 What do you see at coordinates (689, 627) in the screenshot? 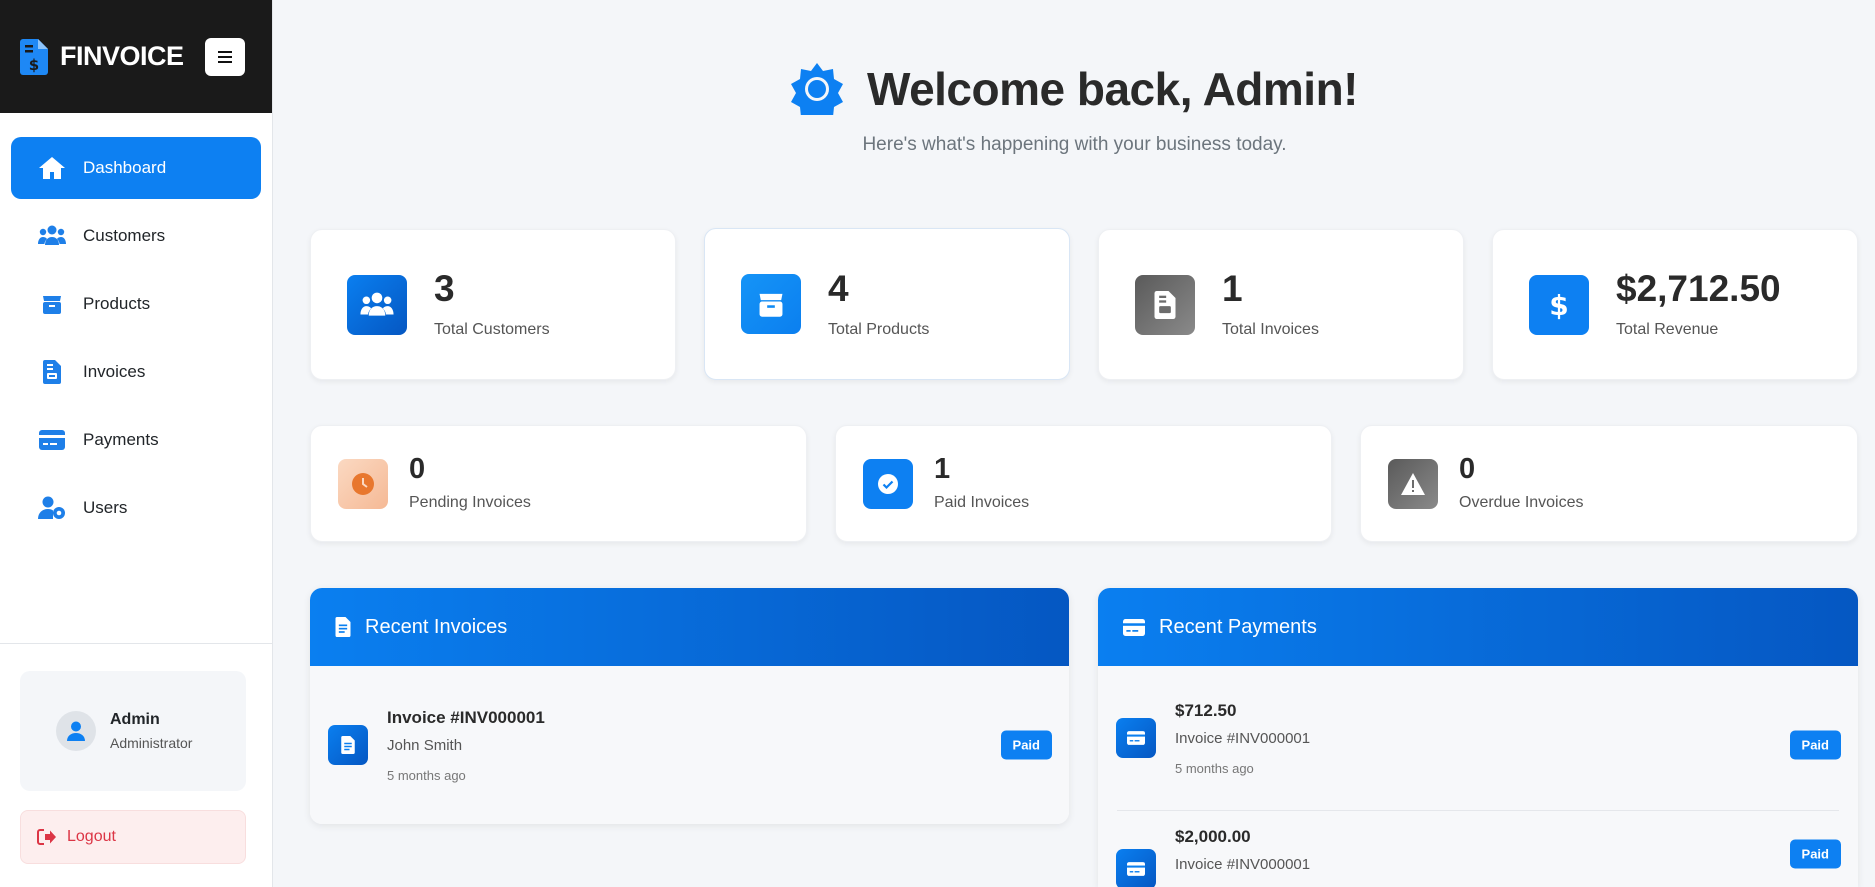
I see `panel-header: Recent Invoices` at bounding box center [689, 627].